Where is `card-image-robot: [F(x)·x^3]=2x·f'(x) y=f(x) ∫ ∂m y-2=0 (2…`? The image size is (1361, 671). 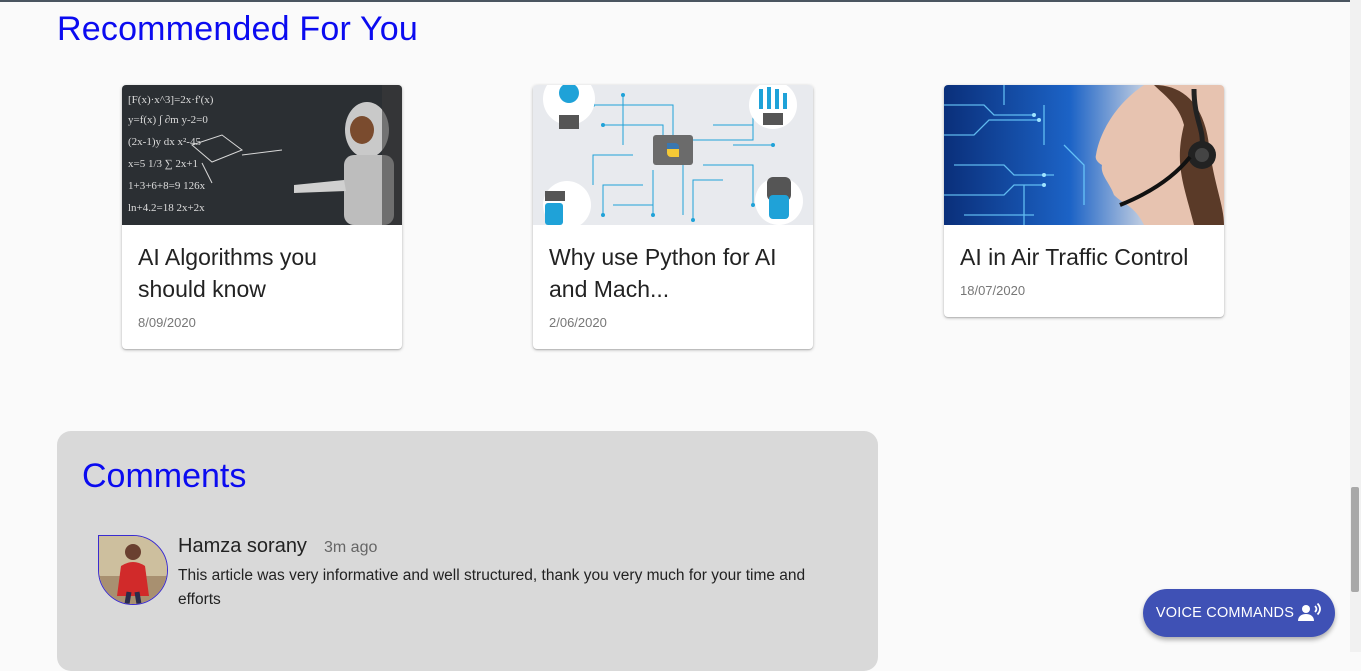
card-image-robot: [F(x)·x^3]=2x·f'(x) y=f(x) ∫ ∂m y-2=0 (2… is located at coordinates (262, 155).